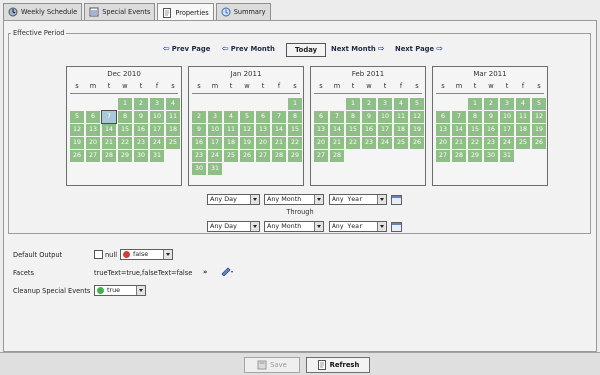 This screenshot has width=600, height=375. Describe the element at coordinates (294, 199) in the screenshot. I see `start-month-select: Any Month` at that location.